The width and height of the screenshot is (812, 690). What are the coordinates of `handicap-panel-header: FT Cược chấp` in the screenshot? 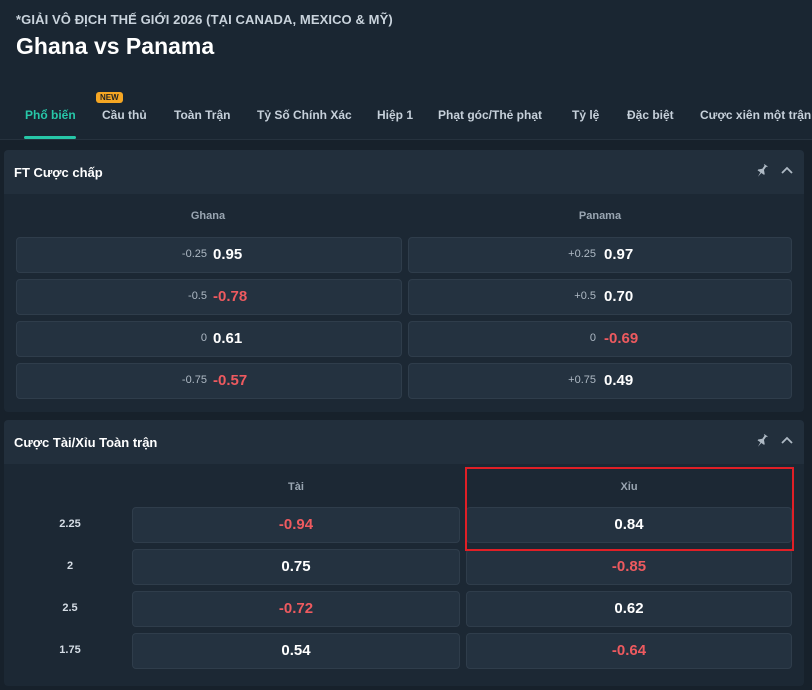 It's located at (404, 172).